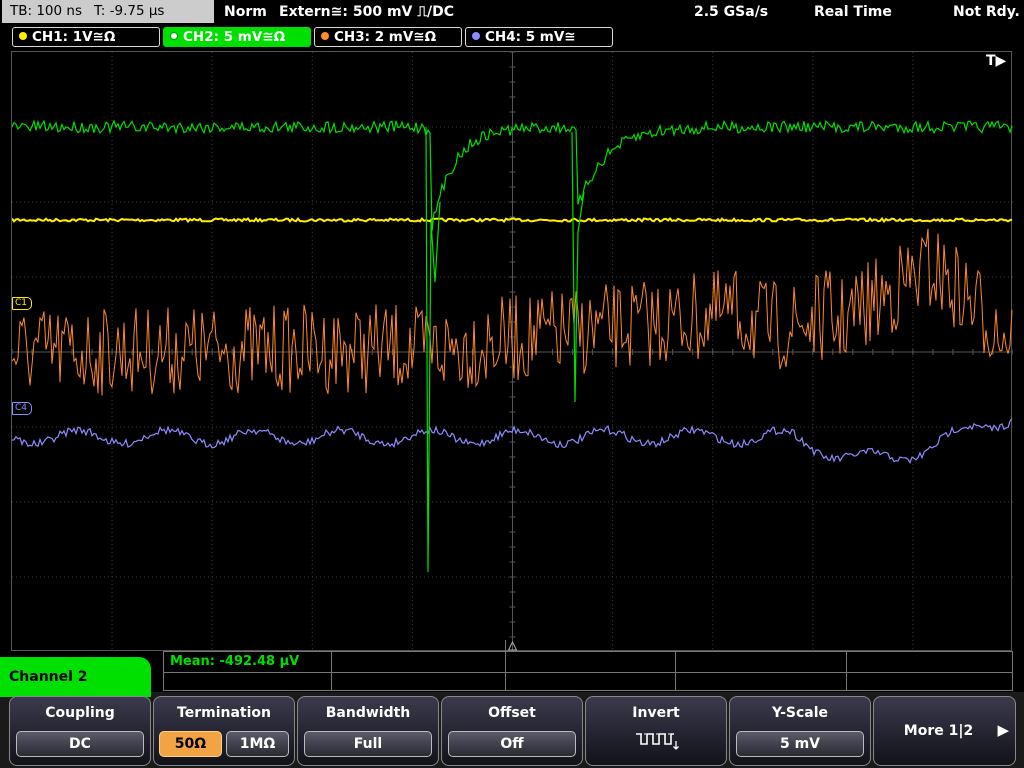  I want to click on offset-softkey: Offset Off, so click(512, 731).